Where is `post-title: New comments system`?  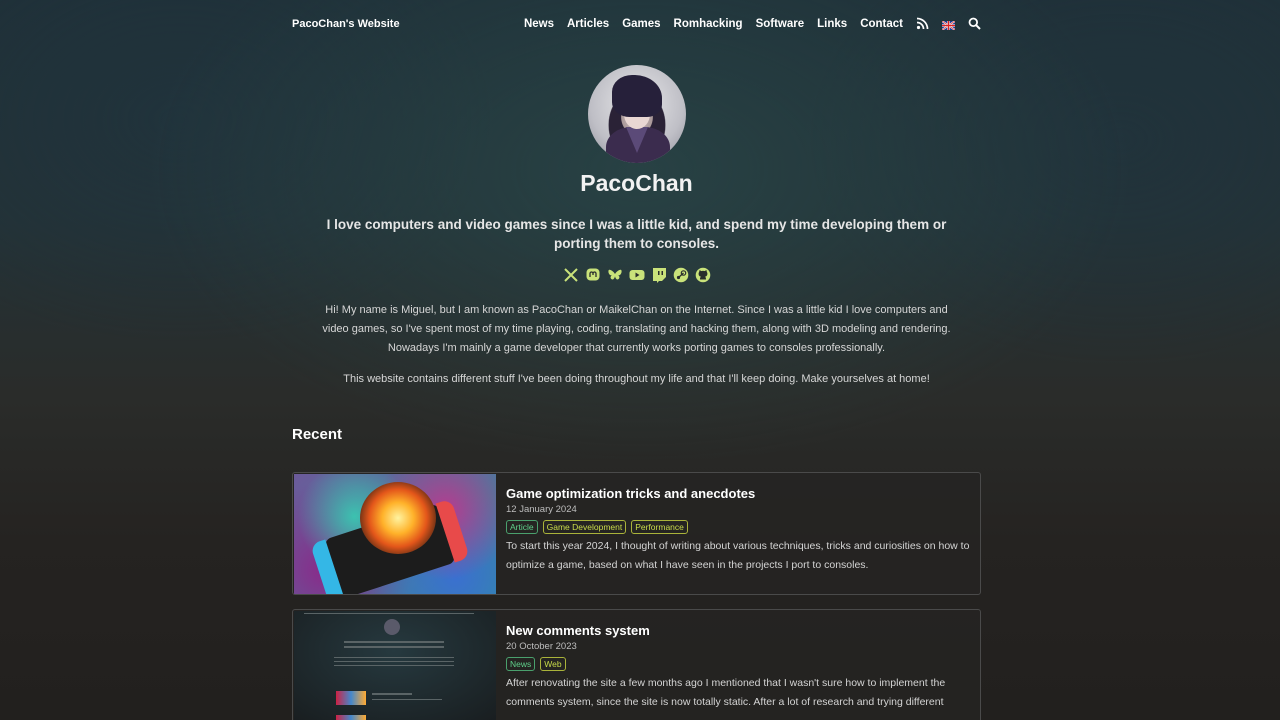
post-title: New comments system is located at coordinates (738, 630).